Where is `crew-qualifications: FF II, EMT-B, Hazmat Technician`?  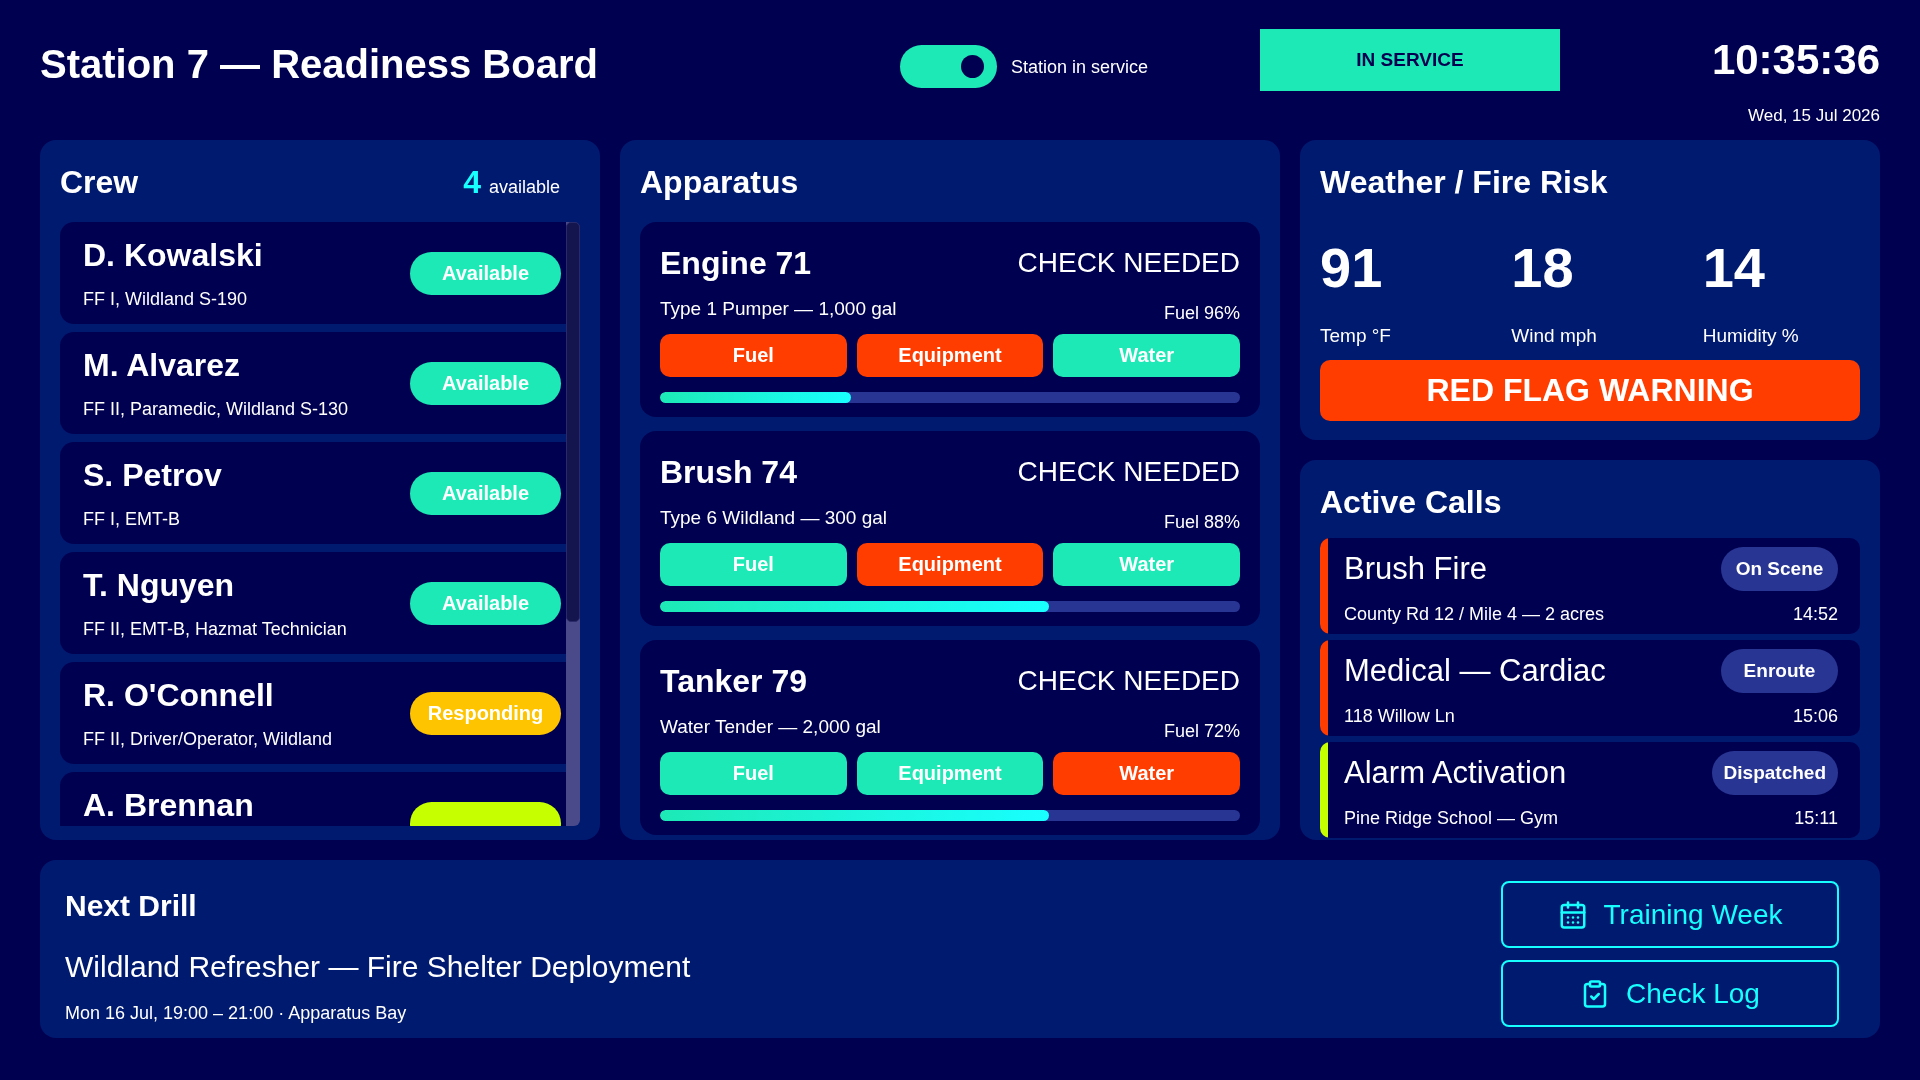 crew-qualifications: FF II, EMT-B, Hazmat Technician is located at coordinates (215, 629).